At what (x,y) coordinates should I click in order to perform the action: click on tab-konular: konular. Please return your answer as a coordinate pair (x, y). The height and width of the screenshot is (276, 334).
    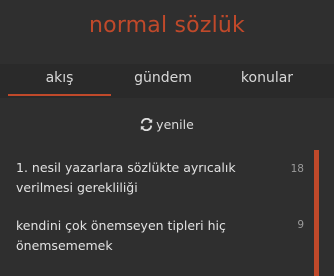
    Looking at the image, I should click on (267, 79).